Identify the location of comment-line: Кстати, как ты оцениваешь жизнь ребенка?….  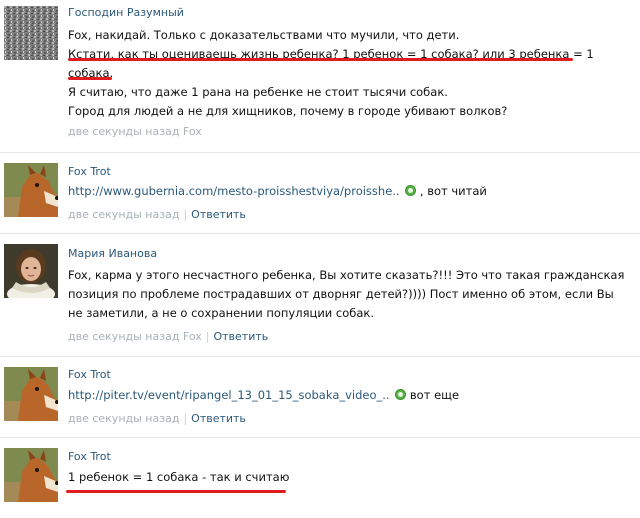
(331, 54).